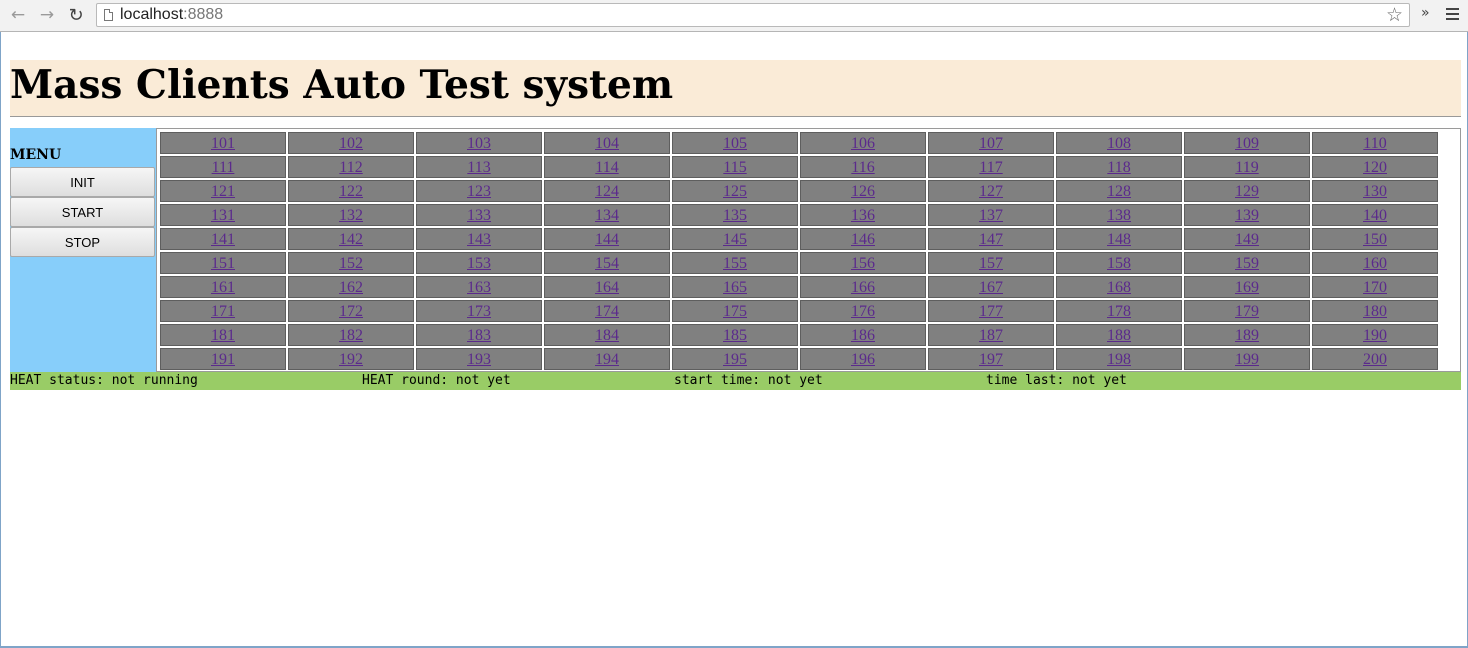  Describe the element at coordinates (863, 263) in the screenshot. I see `client-link: 156` at that location.